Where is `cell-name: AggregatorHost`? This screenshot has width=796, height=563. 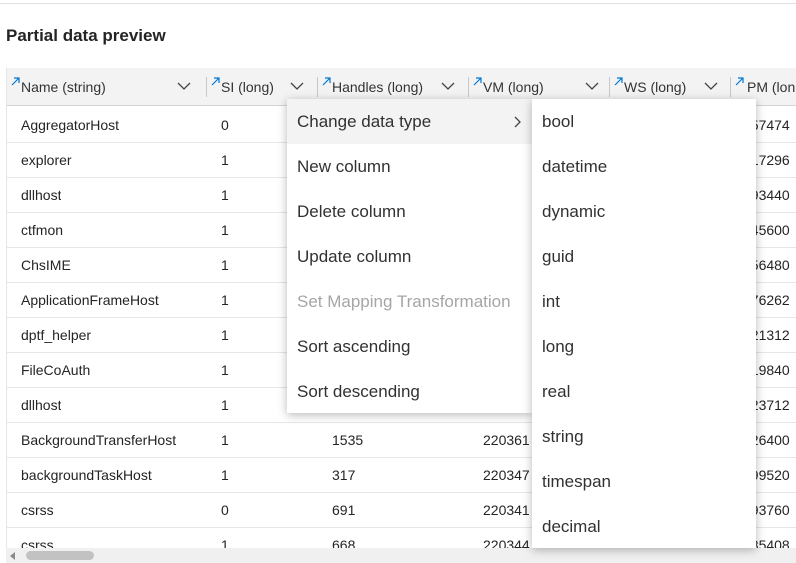
cell-name: AggregatorHost is located at coordinates (70, 125).